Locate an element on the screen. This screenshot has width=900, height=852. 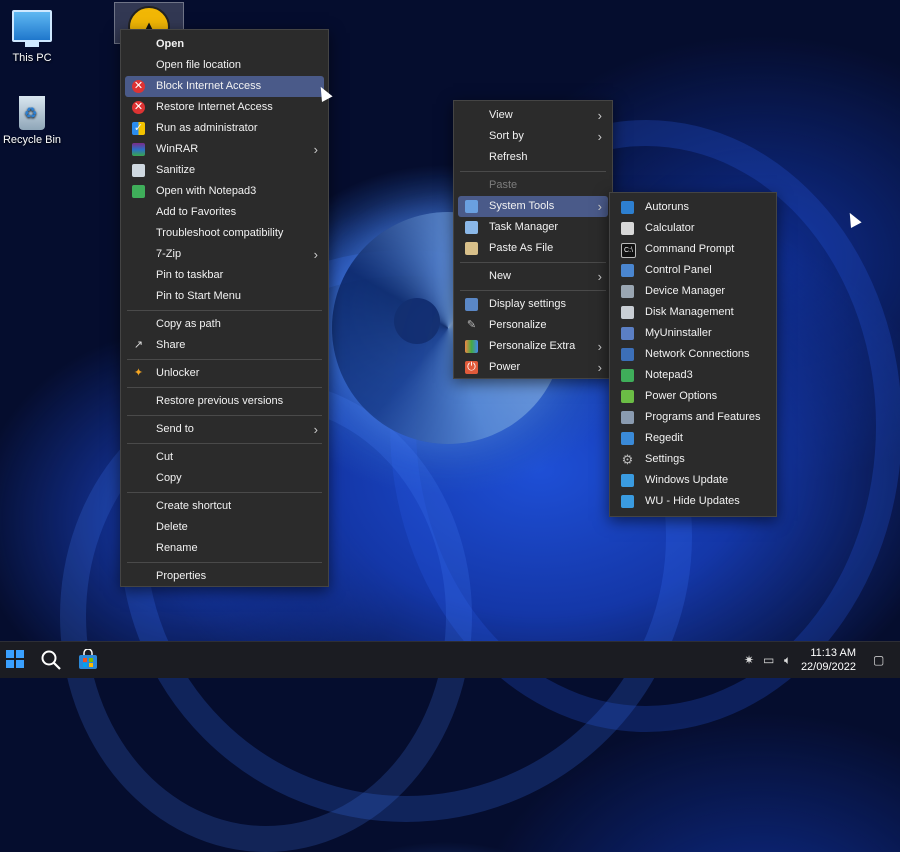
menu-item-network-connections: Network Connections is located at coordinates (693, 354).